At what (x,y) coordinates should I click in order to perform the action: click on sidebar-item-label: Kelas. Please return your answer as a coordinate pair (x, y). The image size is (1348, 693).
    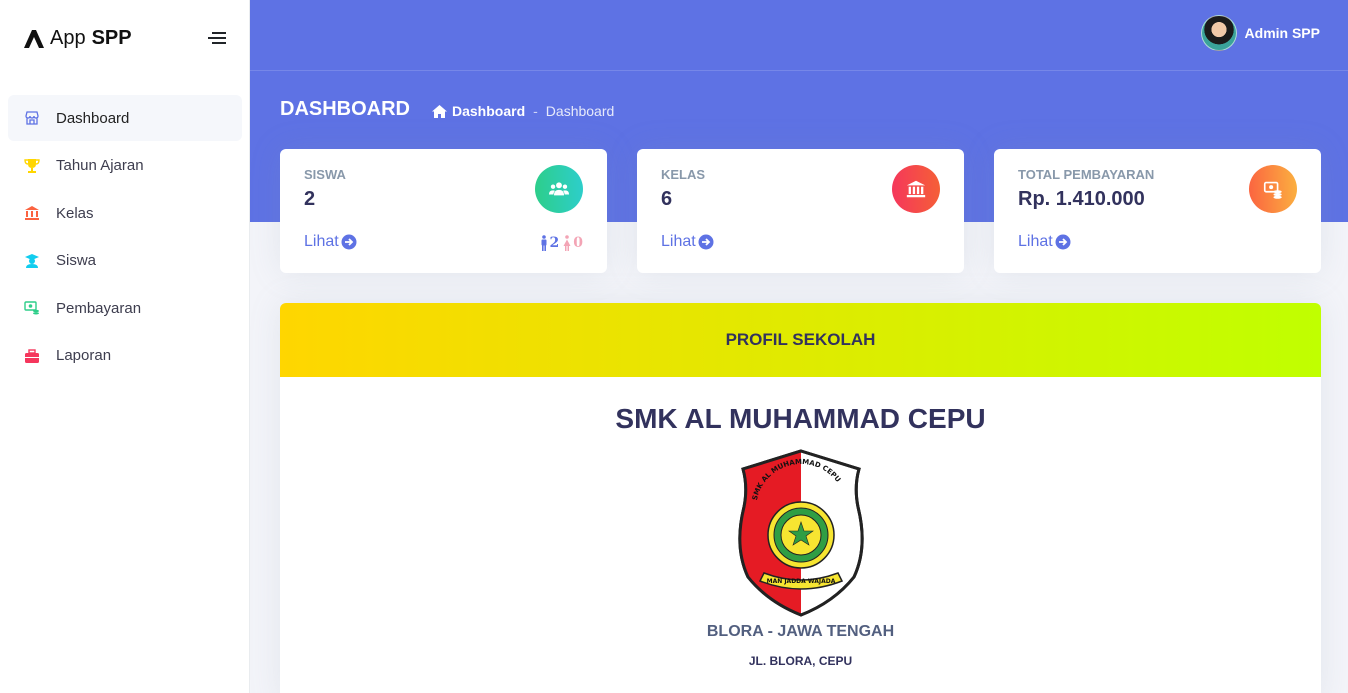
    Looking at the image, I should click on (75, 213).